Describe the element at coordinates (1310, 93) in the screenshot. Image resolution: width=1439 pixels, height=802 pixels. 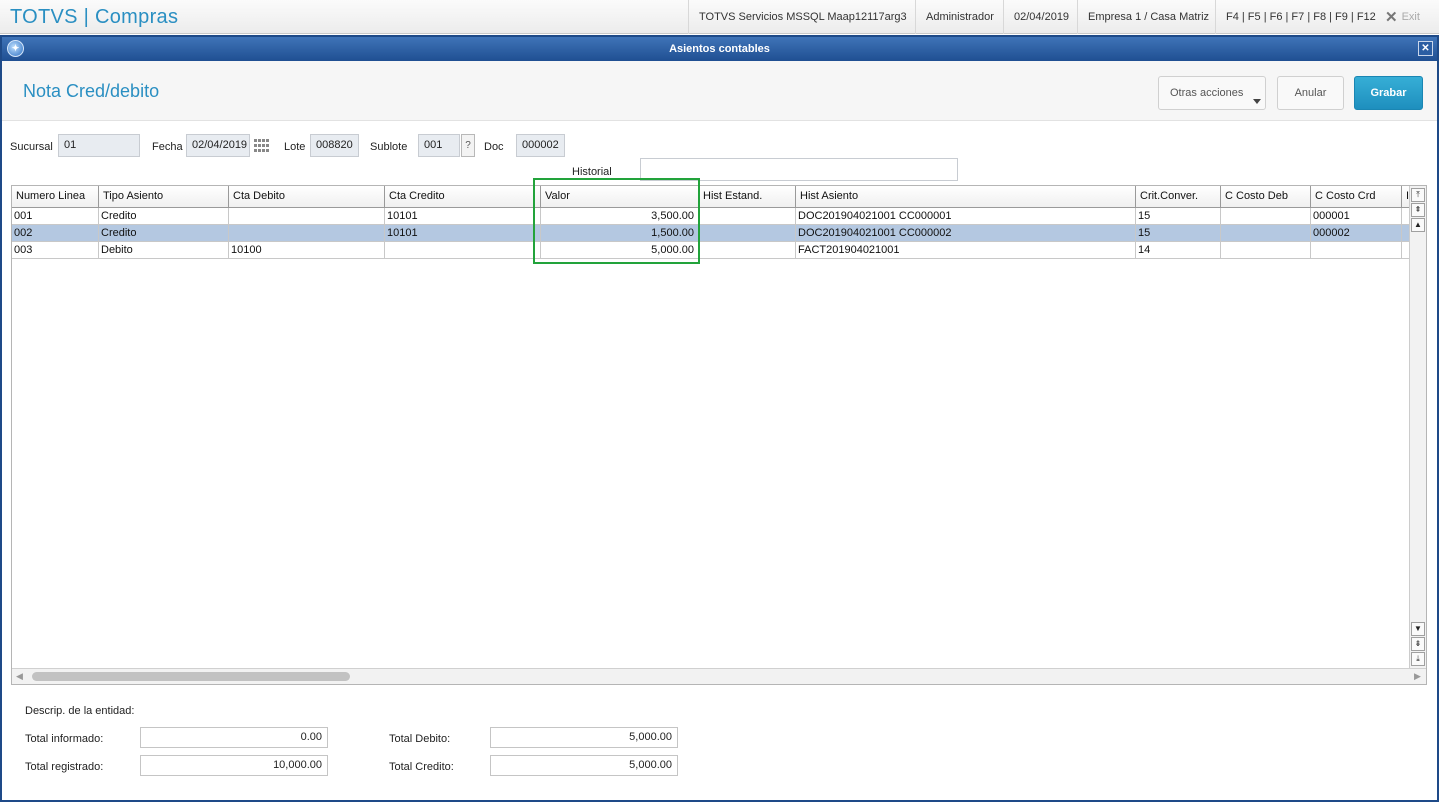
I see `cancel-button: Anular` at that location.